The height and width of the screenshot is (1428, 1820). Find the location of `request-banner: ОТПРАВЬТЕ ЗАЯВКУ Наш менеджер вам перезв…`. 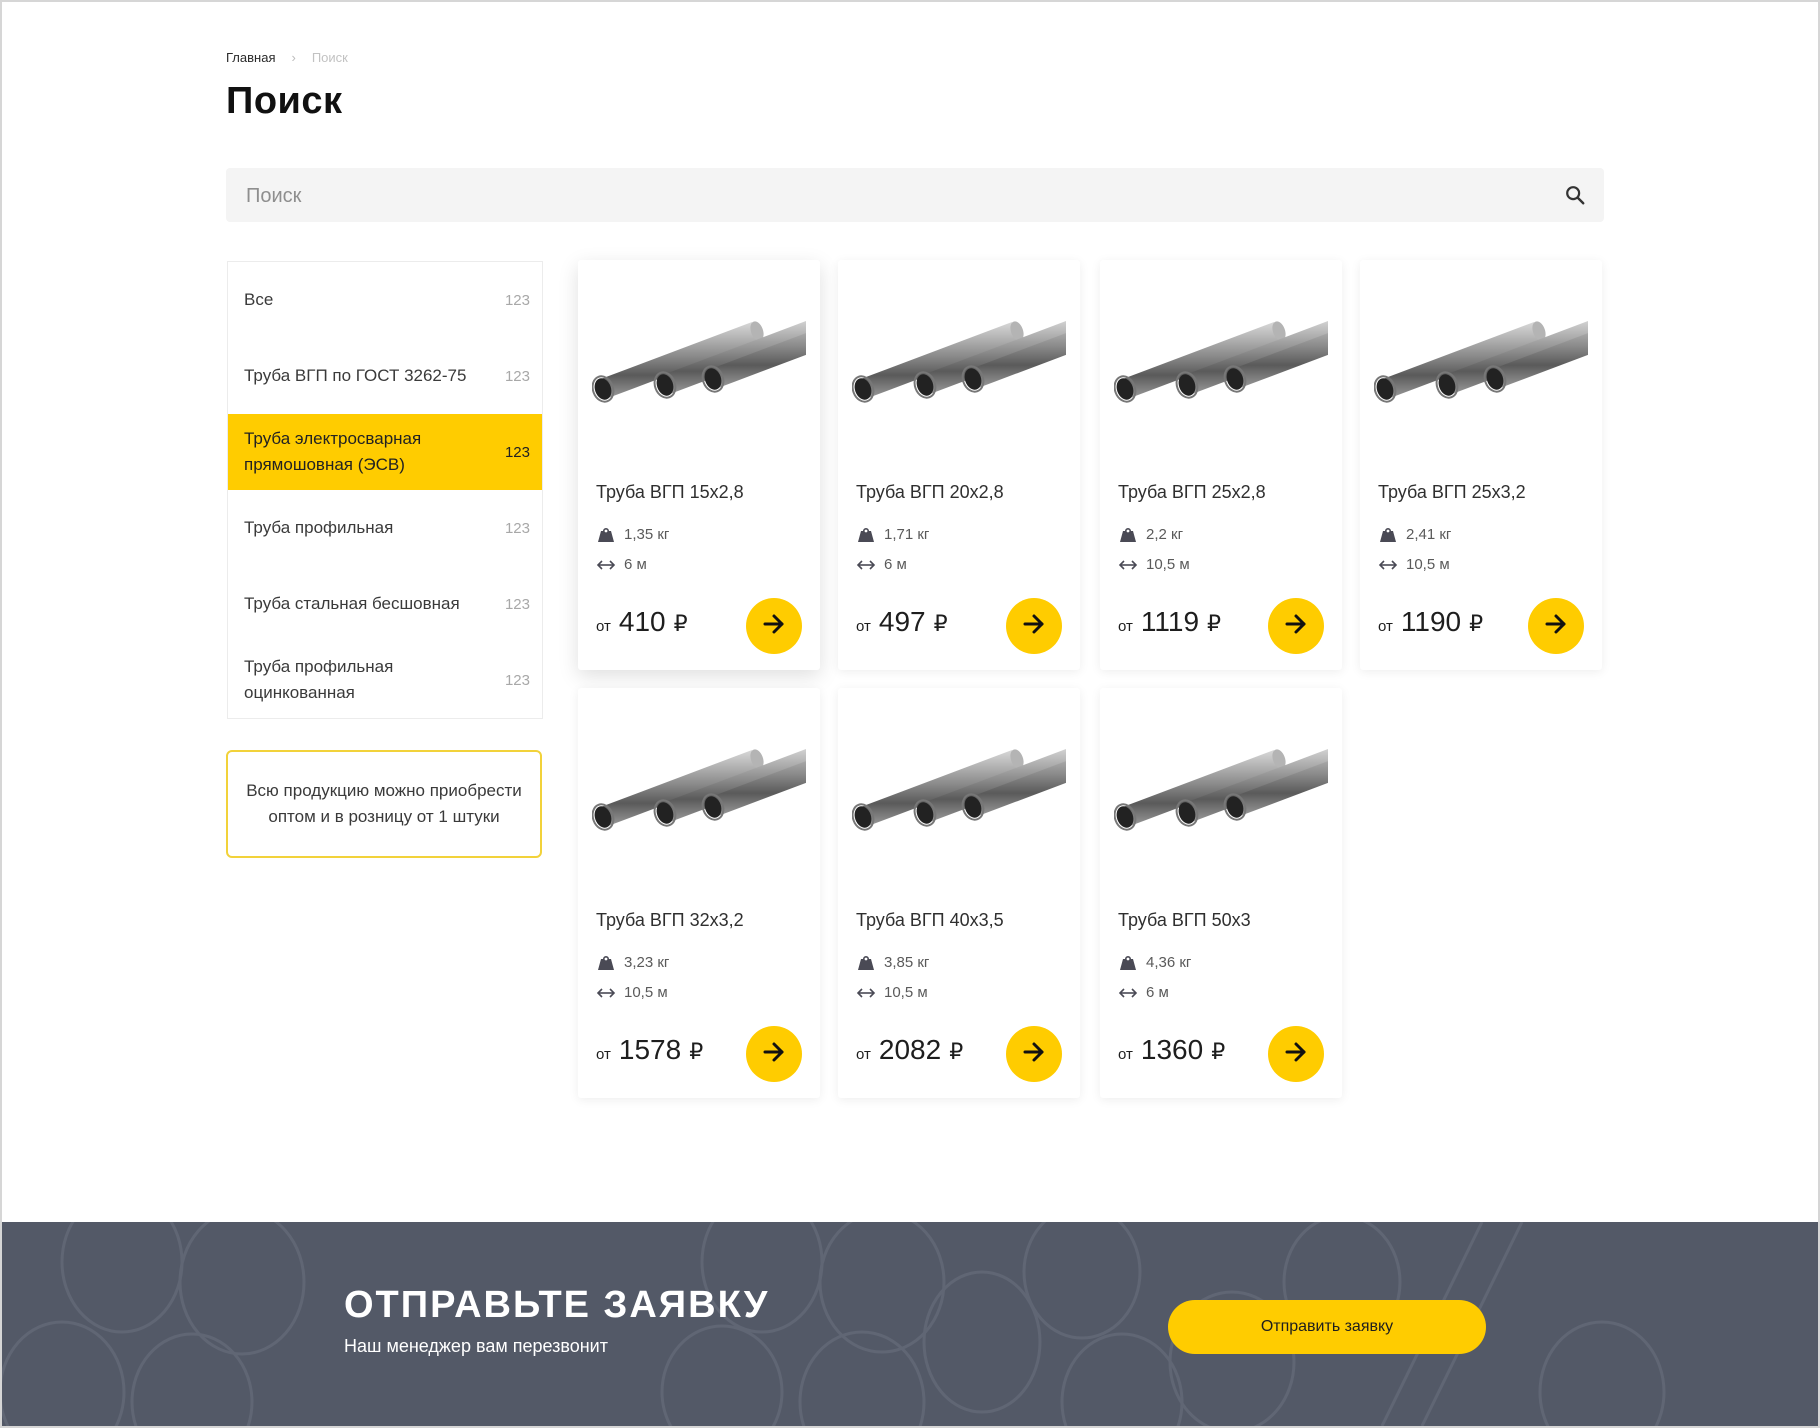

request-banner: ОТПРАВЬТЕ ЗАЯВКУ Наш менеджер вам перезв… is located at coordinates (910, 1324).